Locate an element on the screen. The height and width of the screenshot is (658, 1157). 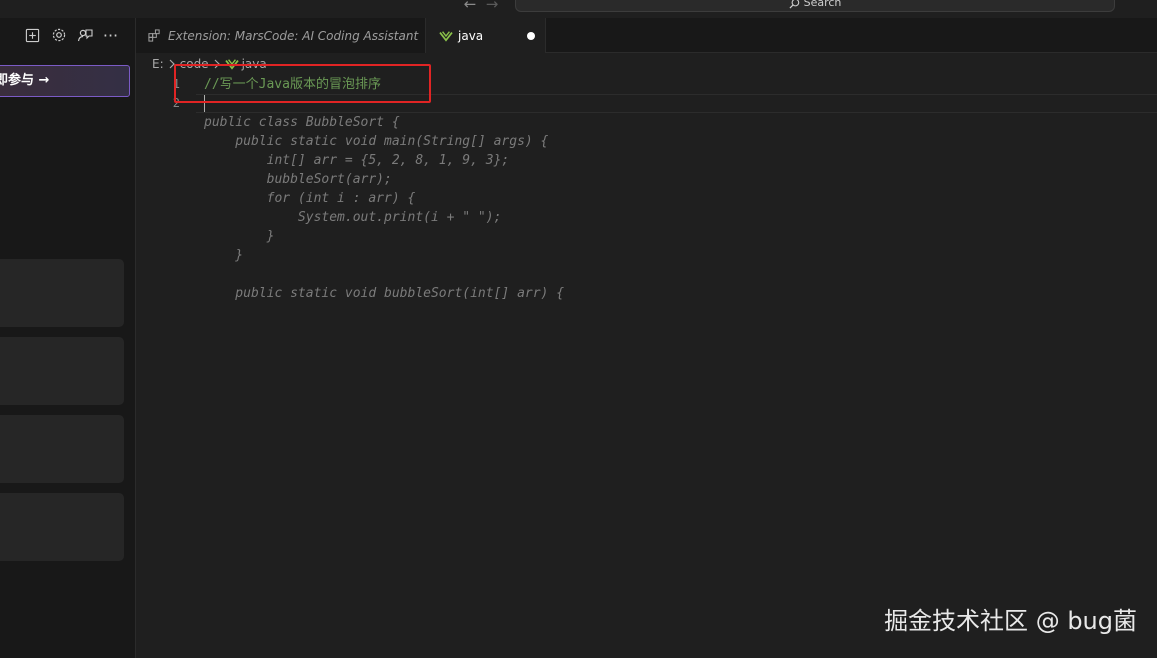
more-icon: ··· is located at coordinates (110, 35).